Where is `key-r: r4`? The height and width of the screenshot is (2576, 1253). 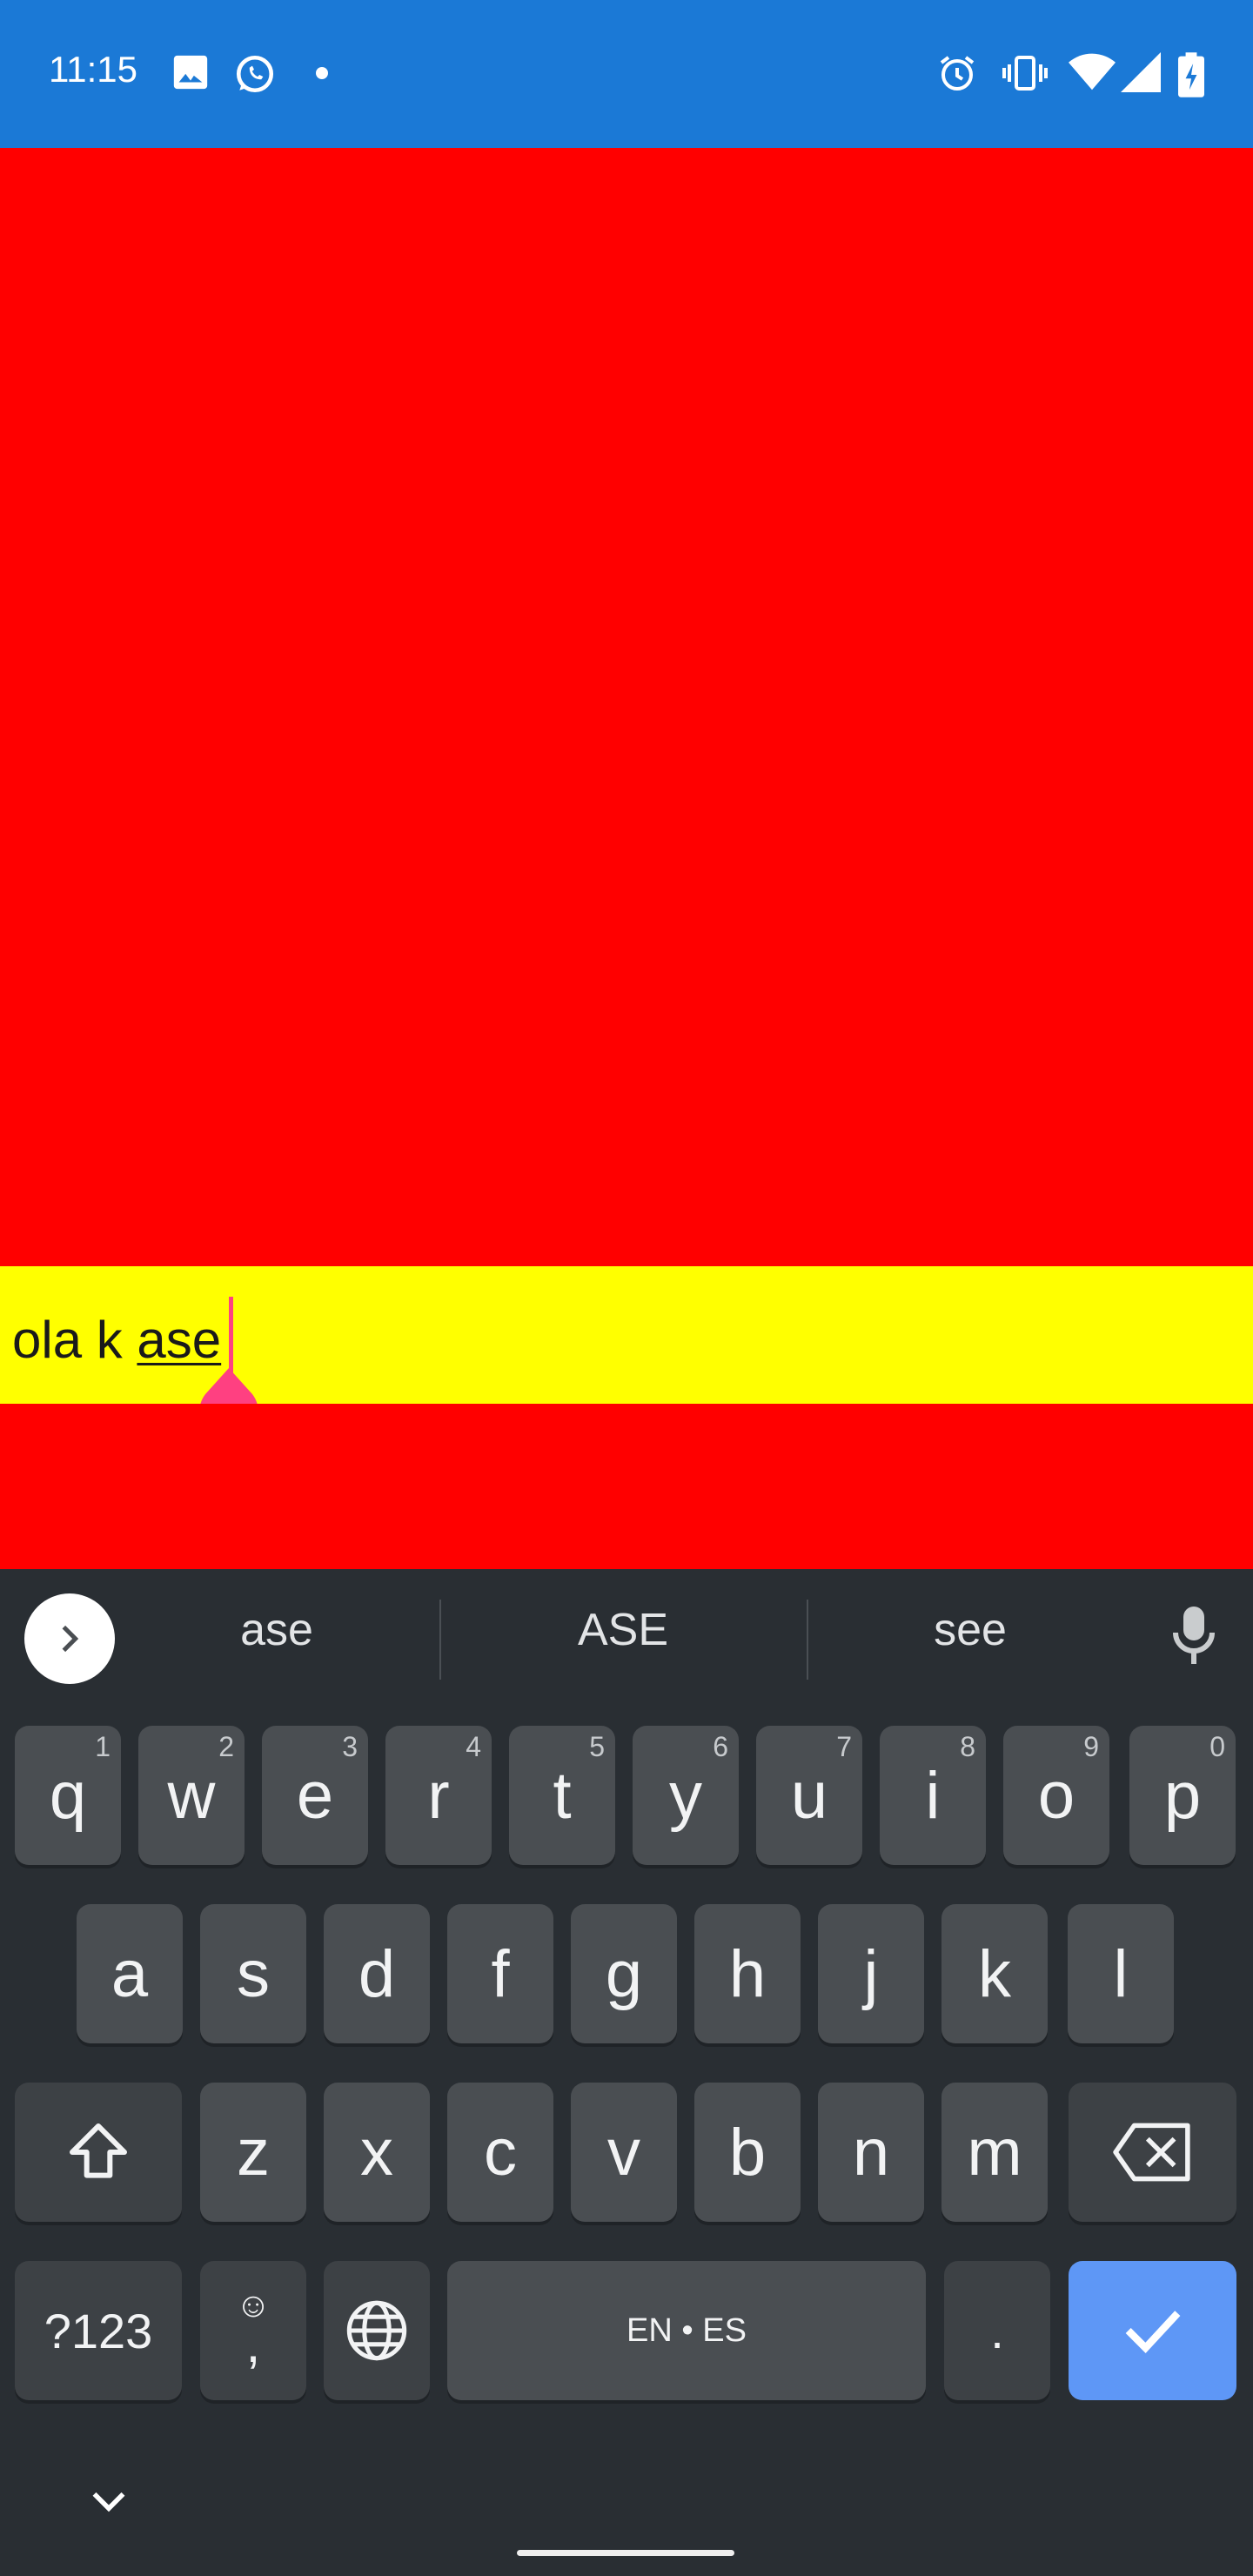
key-r: r4 is located at coordinates (438, 1795).